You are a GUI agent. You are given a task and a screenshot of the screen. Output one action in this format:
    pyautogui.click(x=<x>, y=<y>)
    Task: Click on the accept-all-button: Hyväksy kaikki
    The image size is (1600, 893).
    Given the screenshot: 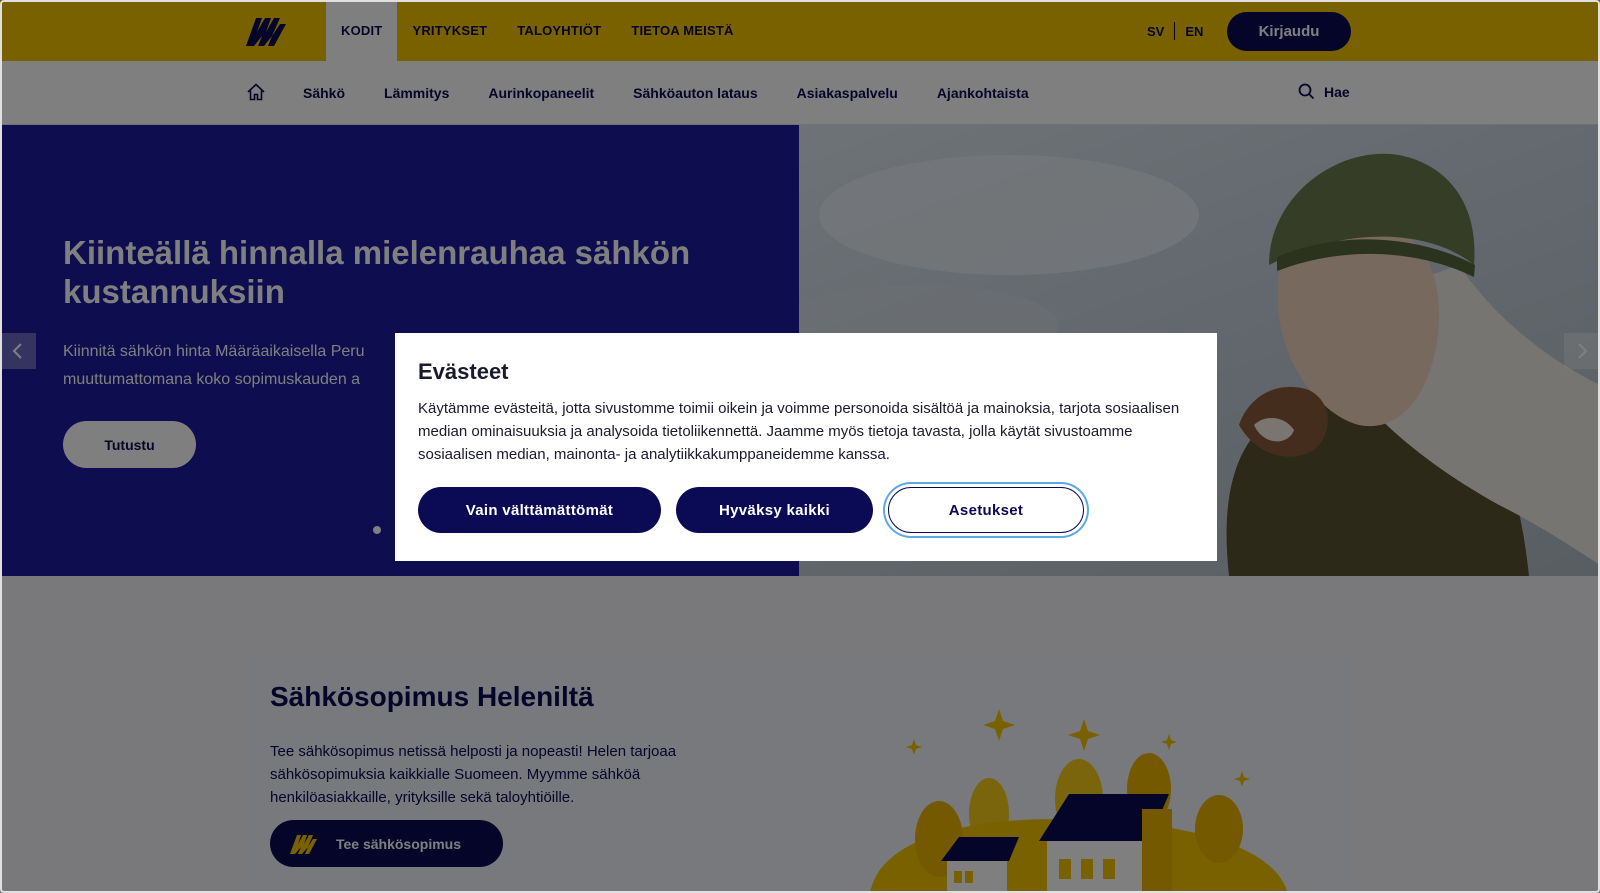 What is the action you would take?
    pyautogui.click(x=774, y=510)
    